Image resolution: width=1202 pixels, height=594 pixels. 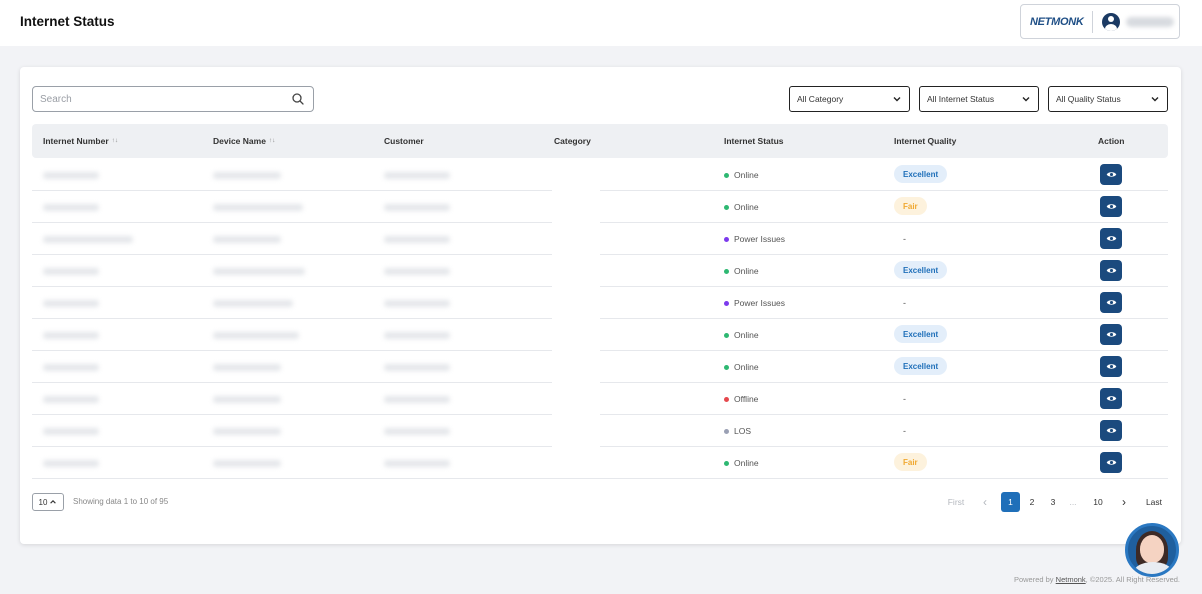 I want to click on footer-netmonk-link: Netmonk, so click(x=1071, y=579).